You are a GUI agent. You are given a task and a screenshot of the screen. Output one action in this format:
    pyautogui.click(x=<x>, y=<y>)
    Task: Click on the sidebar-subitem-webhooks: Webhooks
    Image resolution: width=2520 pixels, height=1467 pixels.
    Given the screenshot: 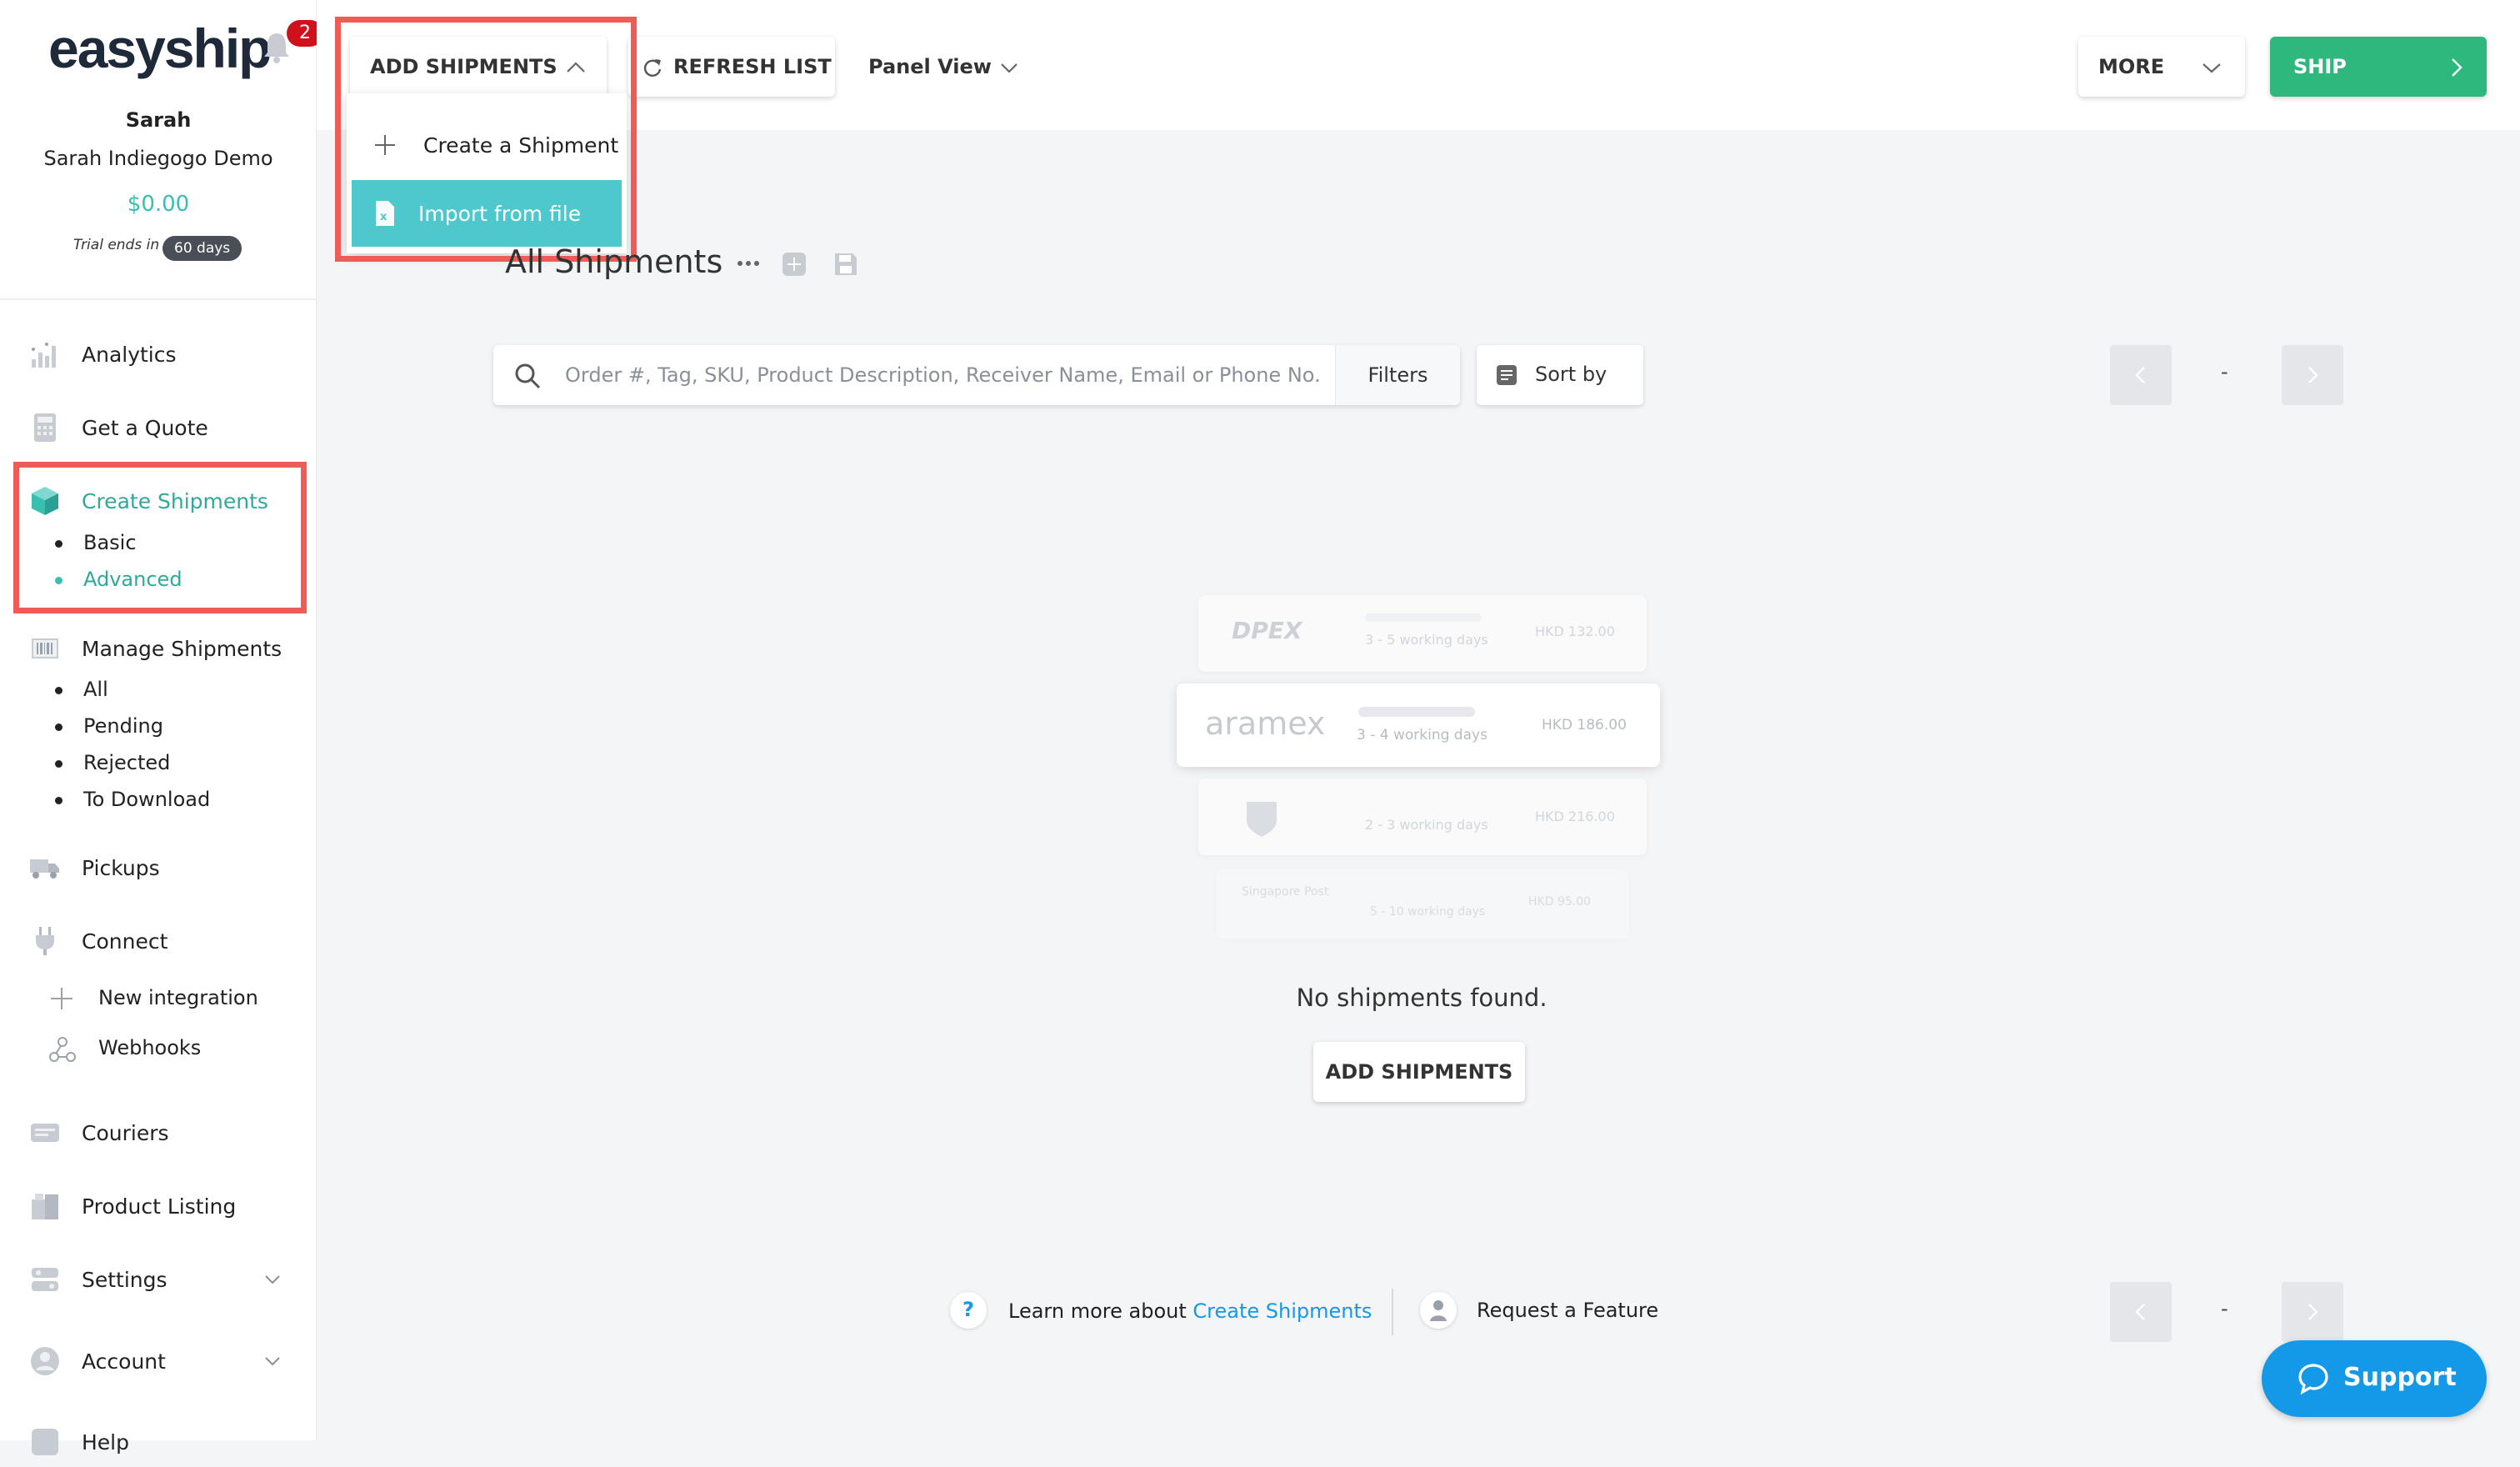 What is the action you would take?
    pyautogui.click(x=158, y=1048)
    